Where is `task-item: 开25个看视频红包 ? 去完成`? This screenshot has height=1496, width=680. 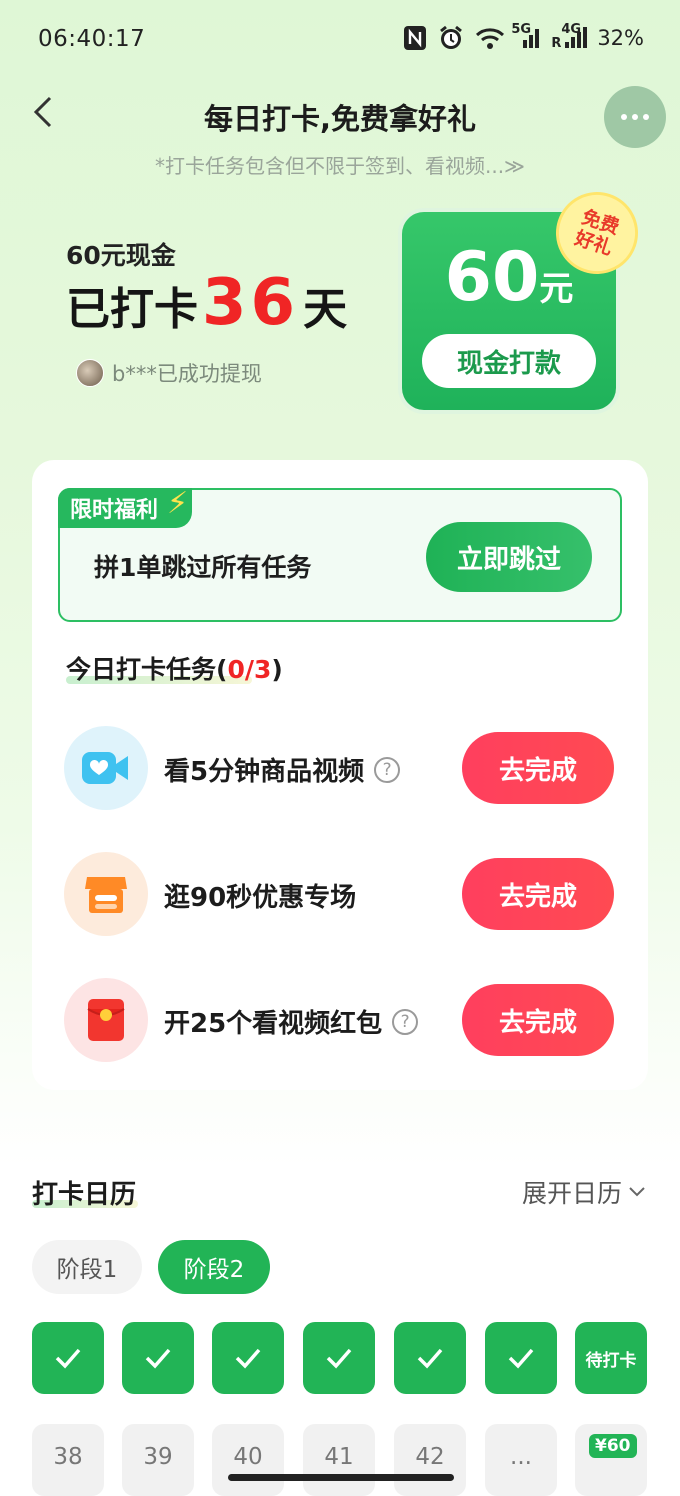
task-item: 开25个看视频红包 ? 去完成 is located at coordinates (344, 1021).